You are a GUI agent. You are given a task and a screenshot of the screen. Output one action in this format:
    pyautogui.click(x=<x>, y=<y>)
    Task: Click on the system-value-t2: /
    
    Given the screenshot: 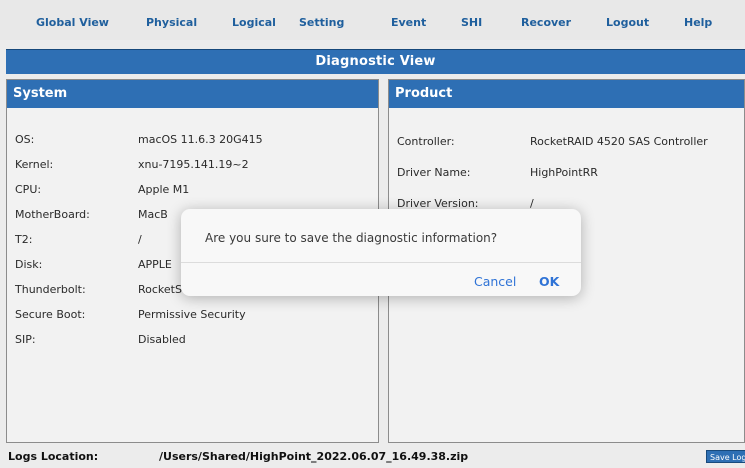 What is the action you would take?
    pyautogui.click(x=140, y=239)
    